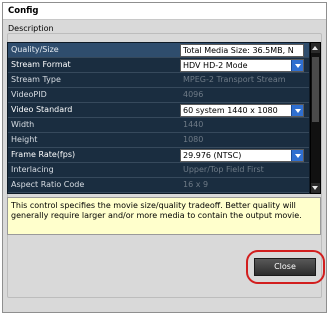 Image resolution: width=329 pixels, height=315 pixels. What do you see at coordinates (315, 188) in the screenshot?
I see `scroll-down-arrow-icon` at bounding box center [315, 188].